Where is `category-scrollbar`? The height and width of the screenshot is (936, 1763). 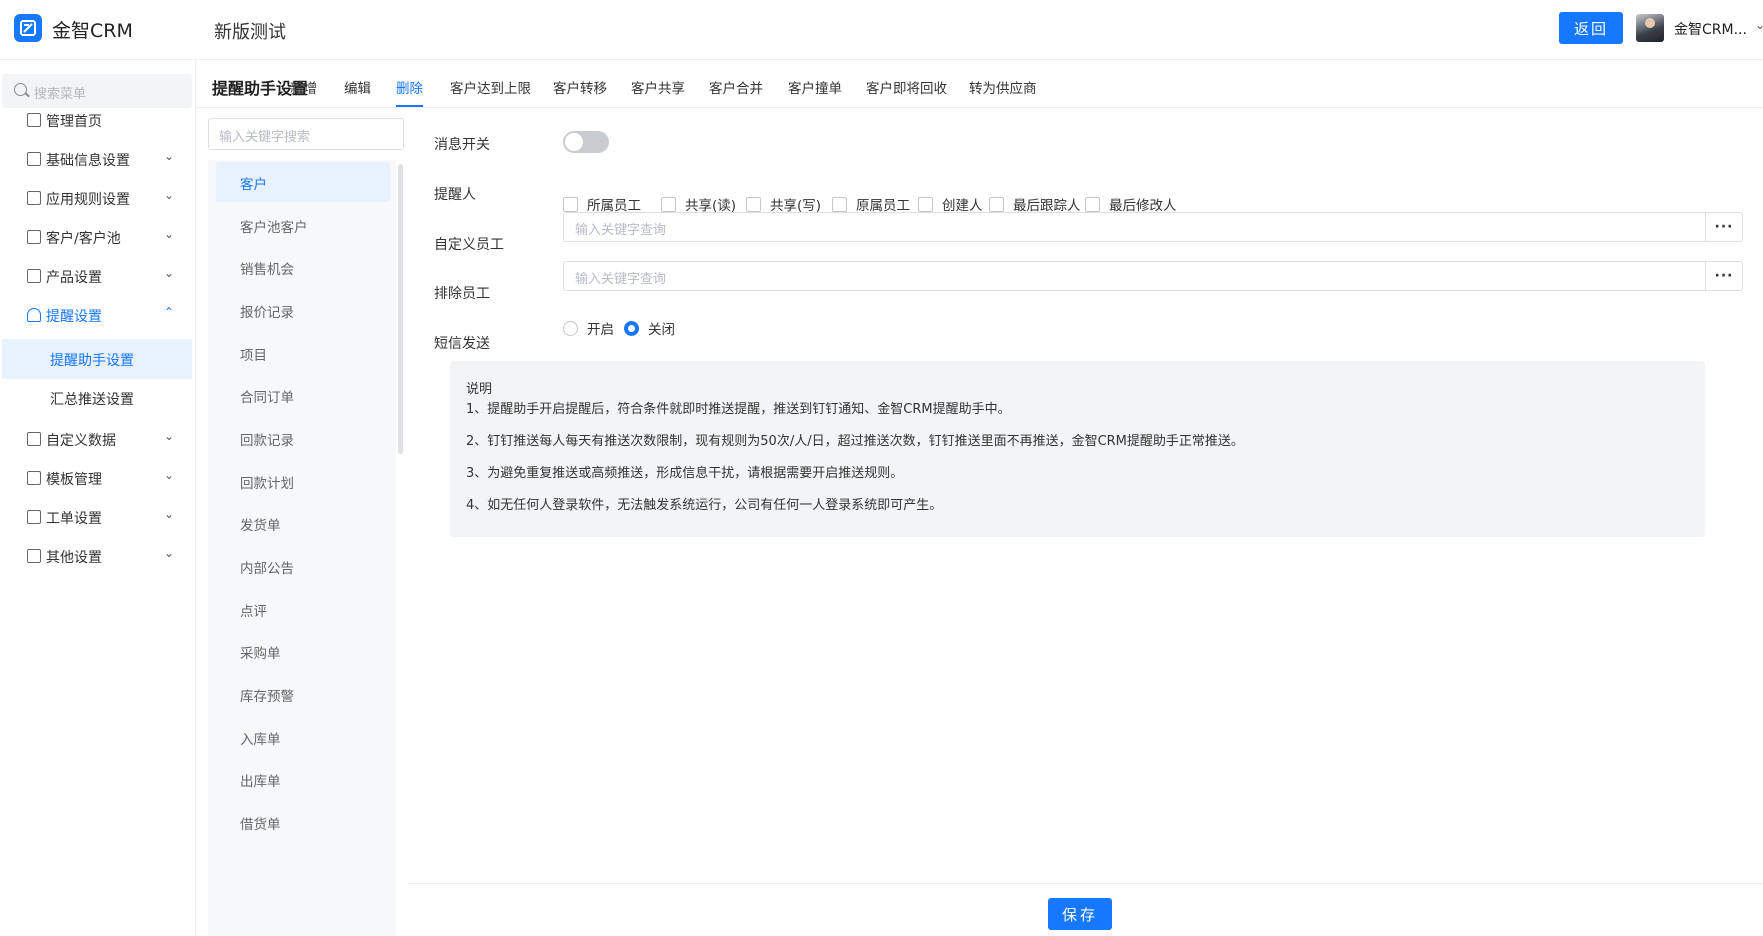
category-scrollbar is located at coordinates (400, 309).